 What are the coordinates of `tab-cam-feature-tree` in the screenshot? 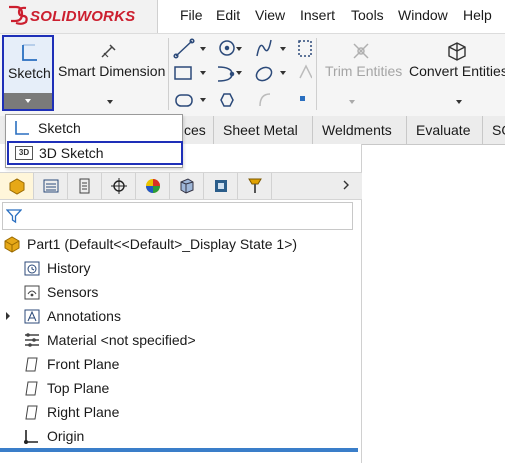 It's located at (187, 186).